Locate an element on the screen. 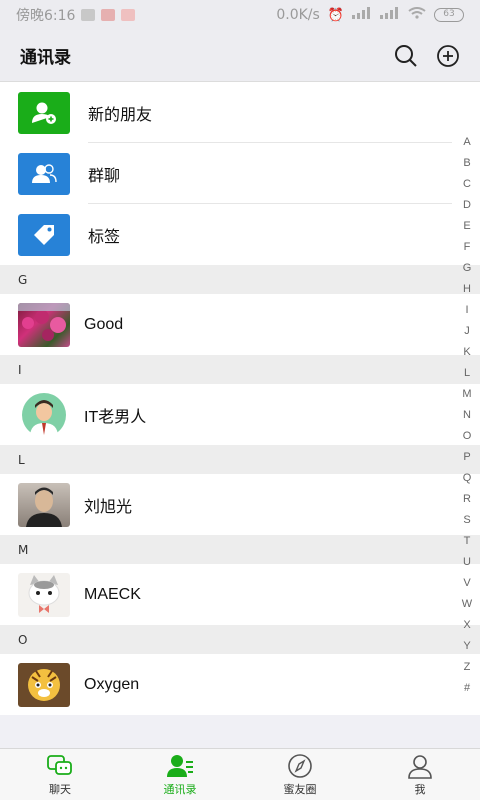 The width and height of the screenshot is (480, 800). photo-man-avatar is located at coordinates (44, 504).